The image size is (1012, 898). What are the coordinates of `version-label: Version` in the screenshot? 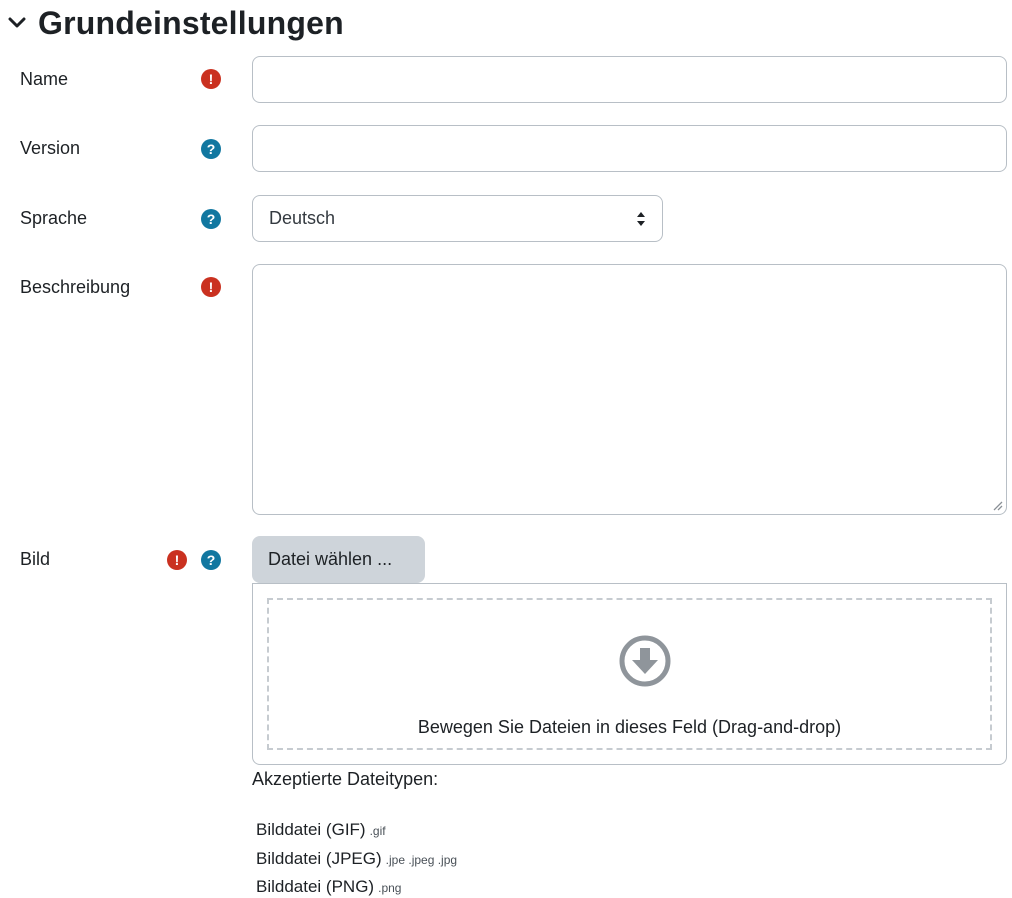 It's located at (50, 148).